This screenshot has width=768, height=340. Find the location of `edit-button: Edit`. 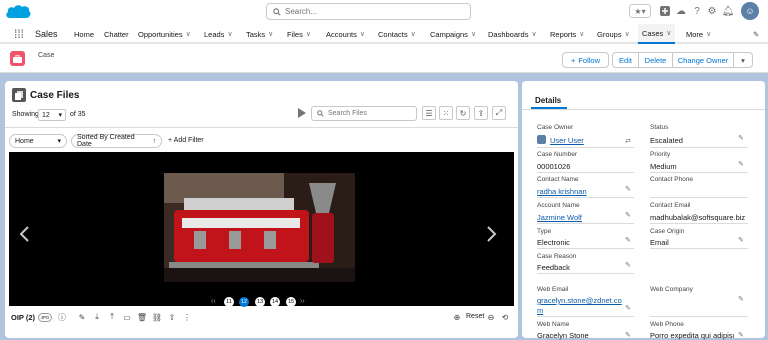

edit-button: Edit is located at coordinates (625, 60).